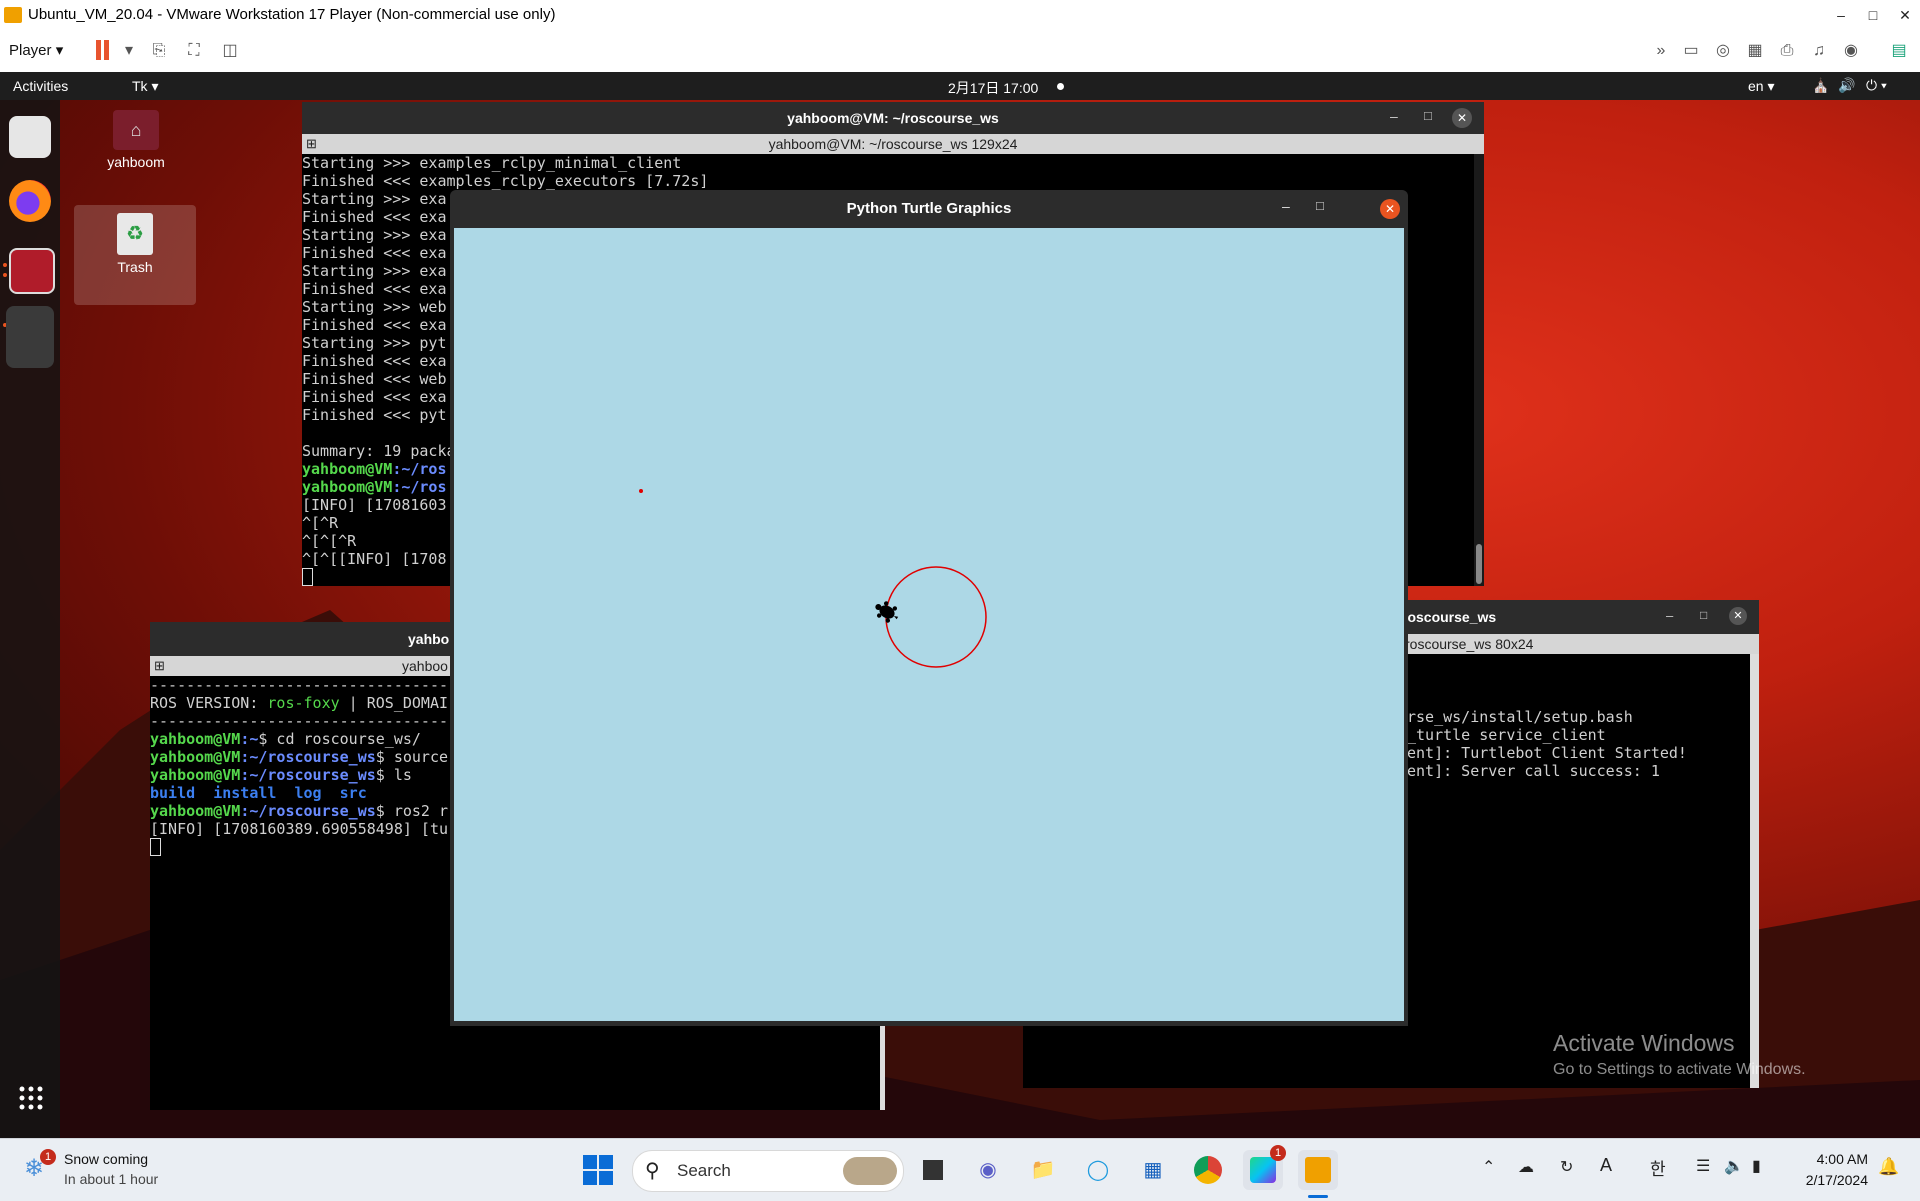 This screenshot has height=1201, width=1920. Describe the element at coordinates (1526, 1167) in the screenshot. I see `onedrive-icon: ☁` at that location.